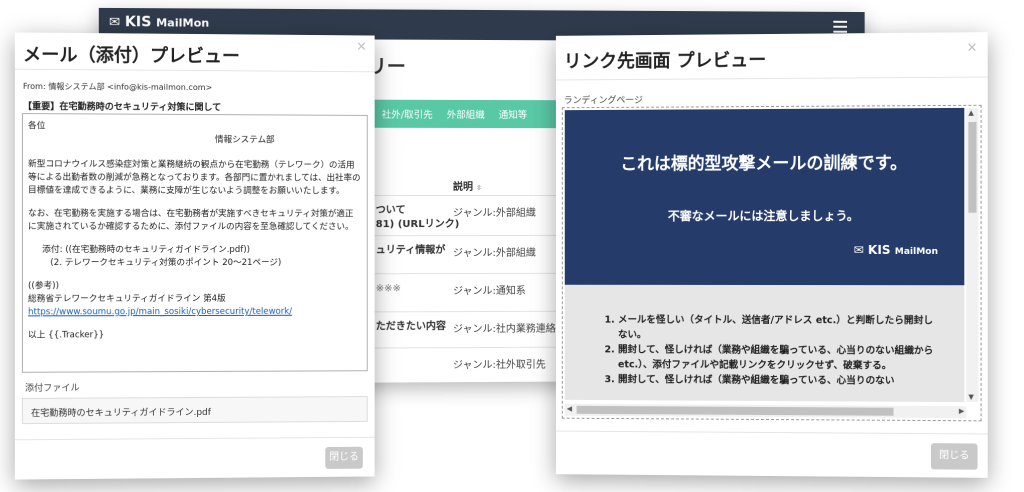  I want to click on list-item: 開封して、怪しければ（業務や組織を騙っている、心当りのない, so click(776, 380).